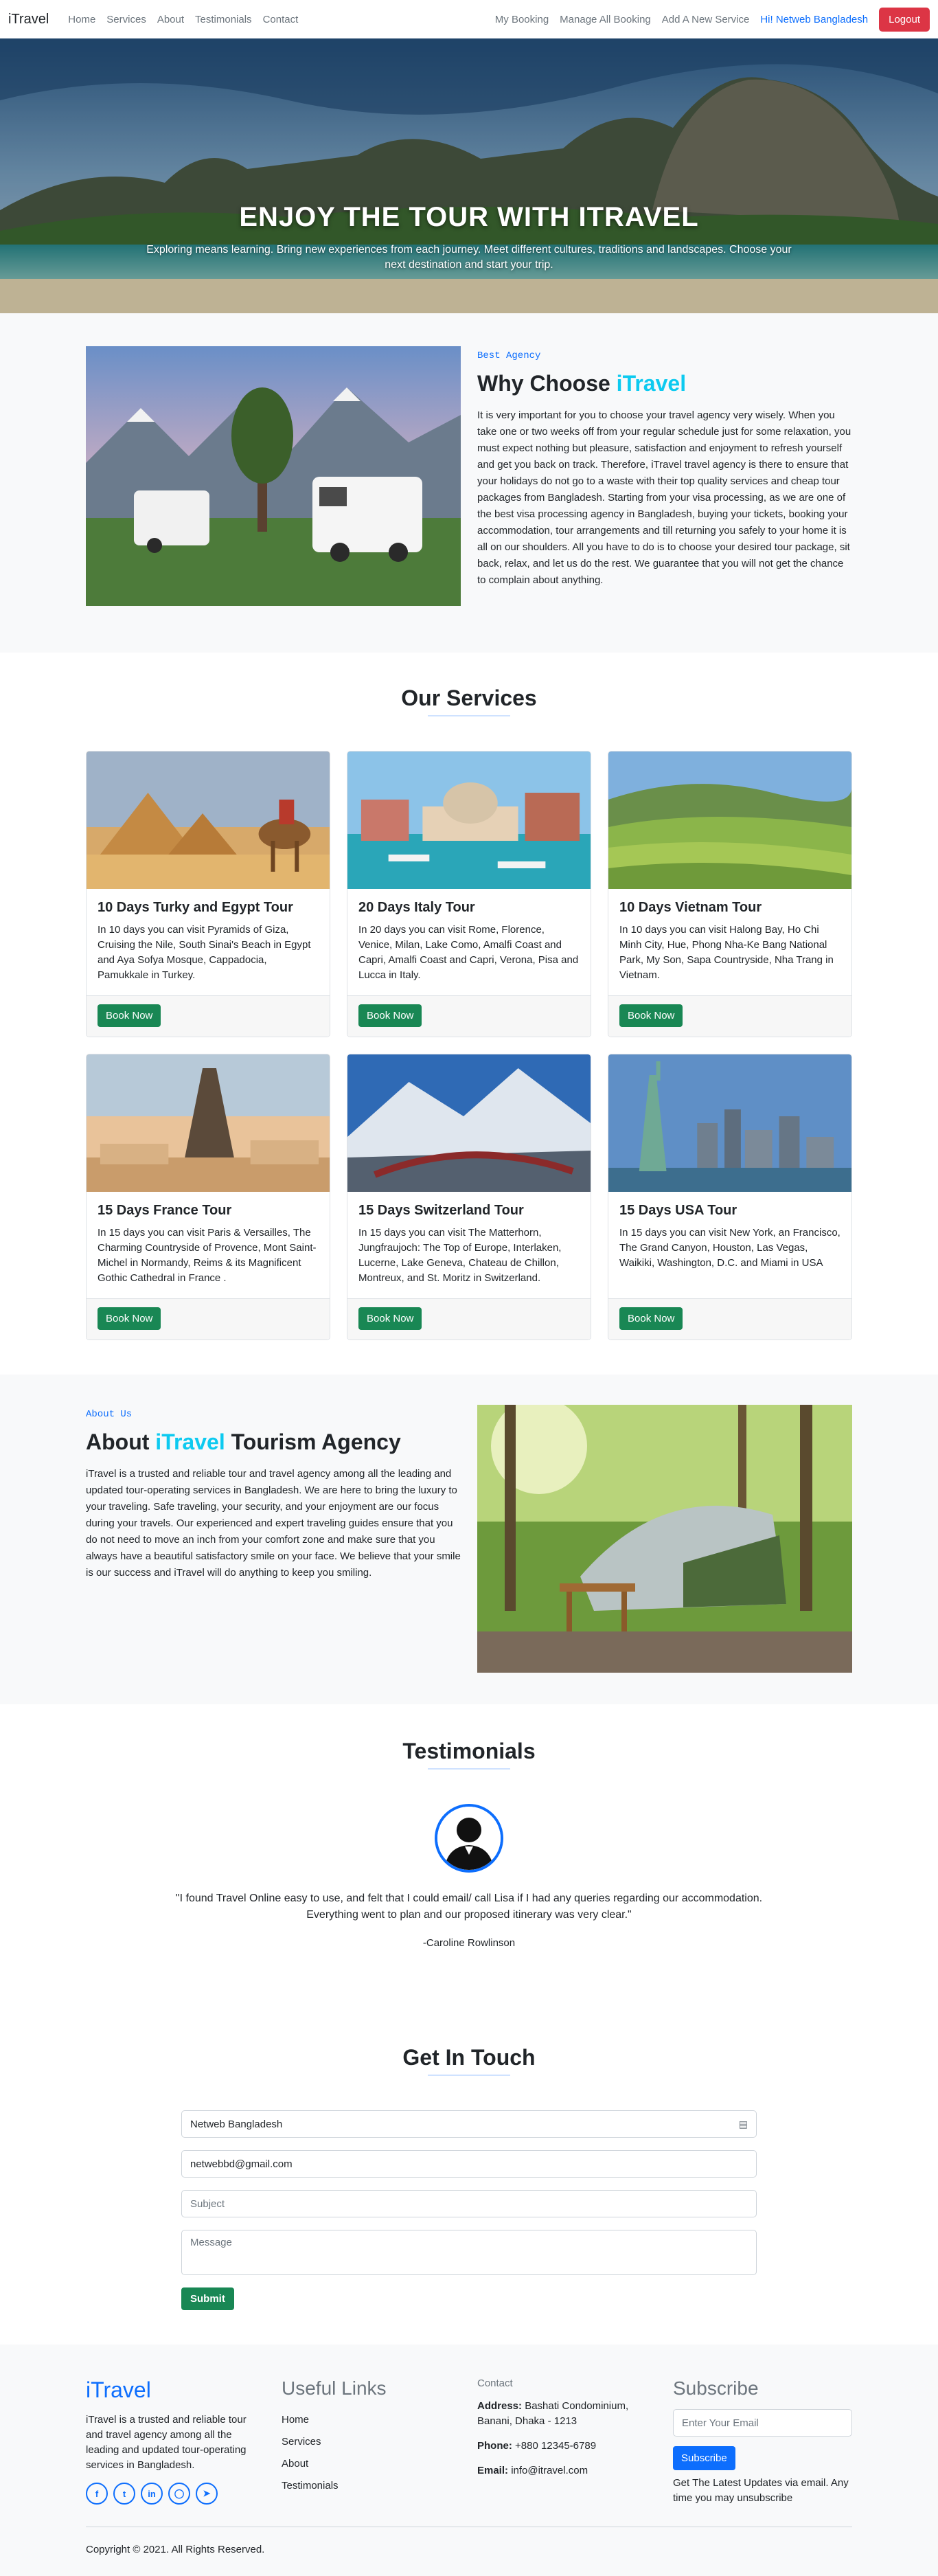 The height and width of the screenshot is (2576, 938). I want to click on footer-link-about: About, so click(371, 2464).